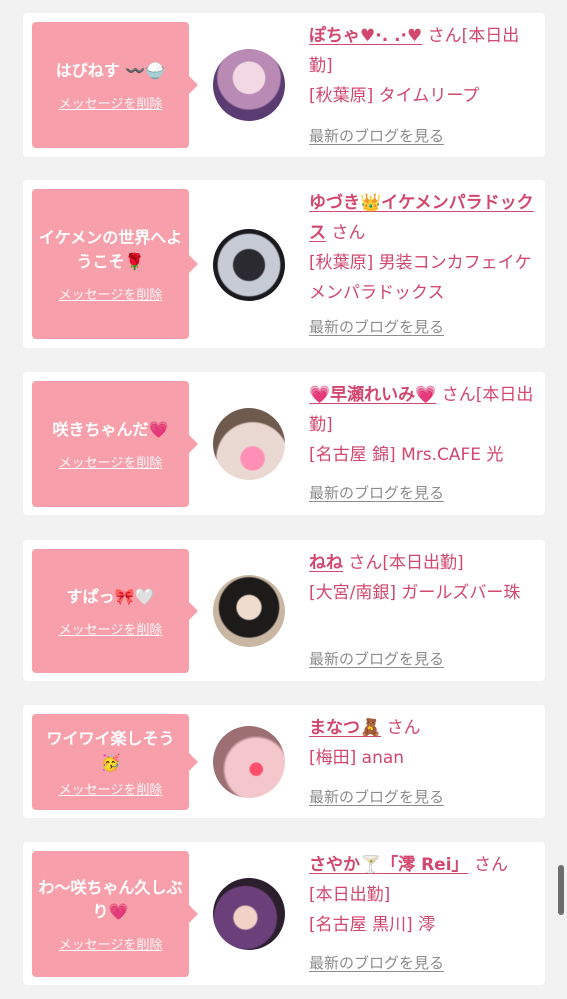 This screenshot has height=999, width=567. I want to click on message-bubble: すぱっ🎀🤍 メッセージを削除, so click(115, 611).